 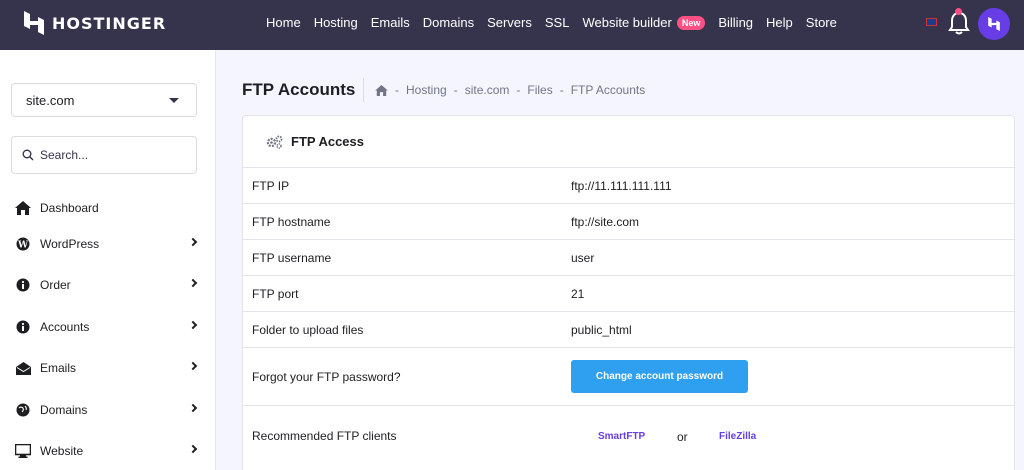 What do you see at coordinates (107, 327) in the screenshot?
I see `sidebar-item-accounts: Accounts` at bounding box center [107, 327].